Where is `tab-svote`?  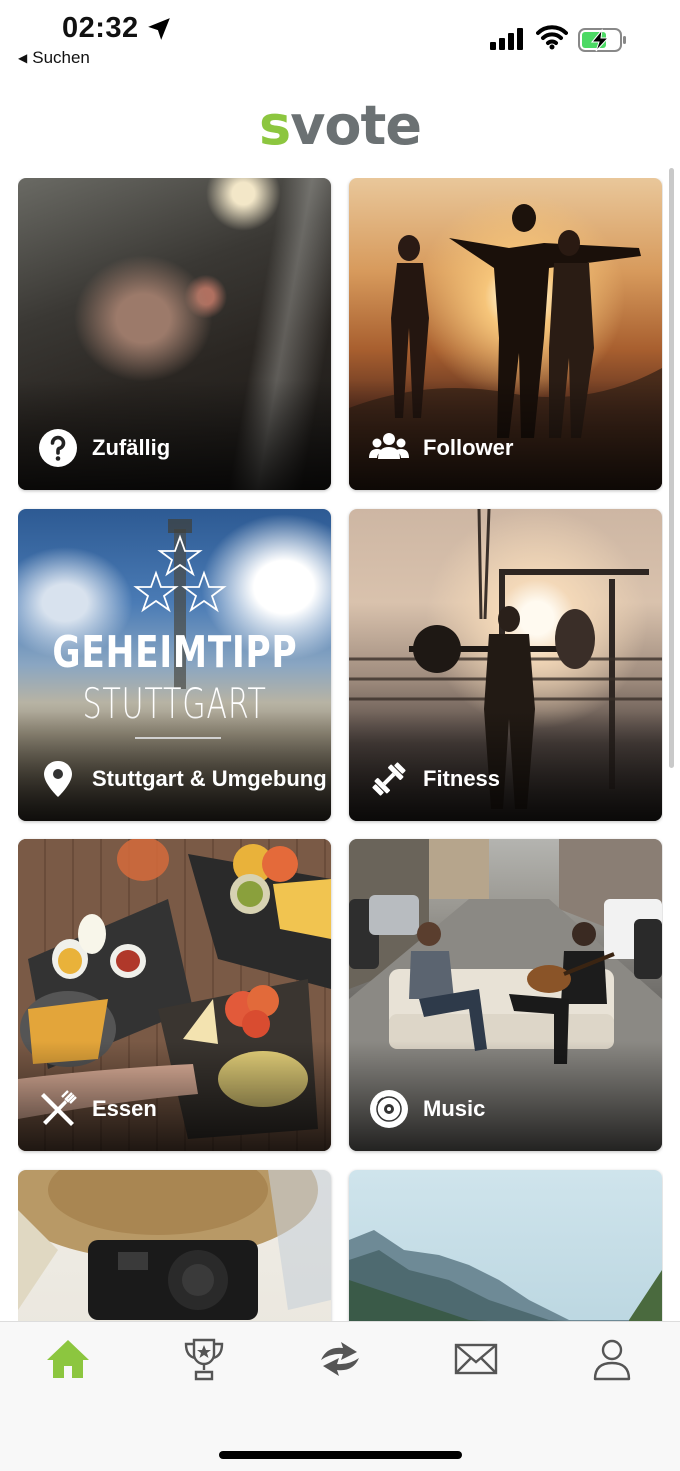
tab-svote is located at coordinates (340, 1359).